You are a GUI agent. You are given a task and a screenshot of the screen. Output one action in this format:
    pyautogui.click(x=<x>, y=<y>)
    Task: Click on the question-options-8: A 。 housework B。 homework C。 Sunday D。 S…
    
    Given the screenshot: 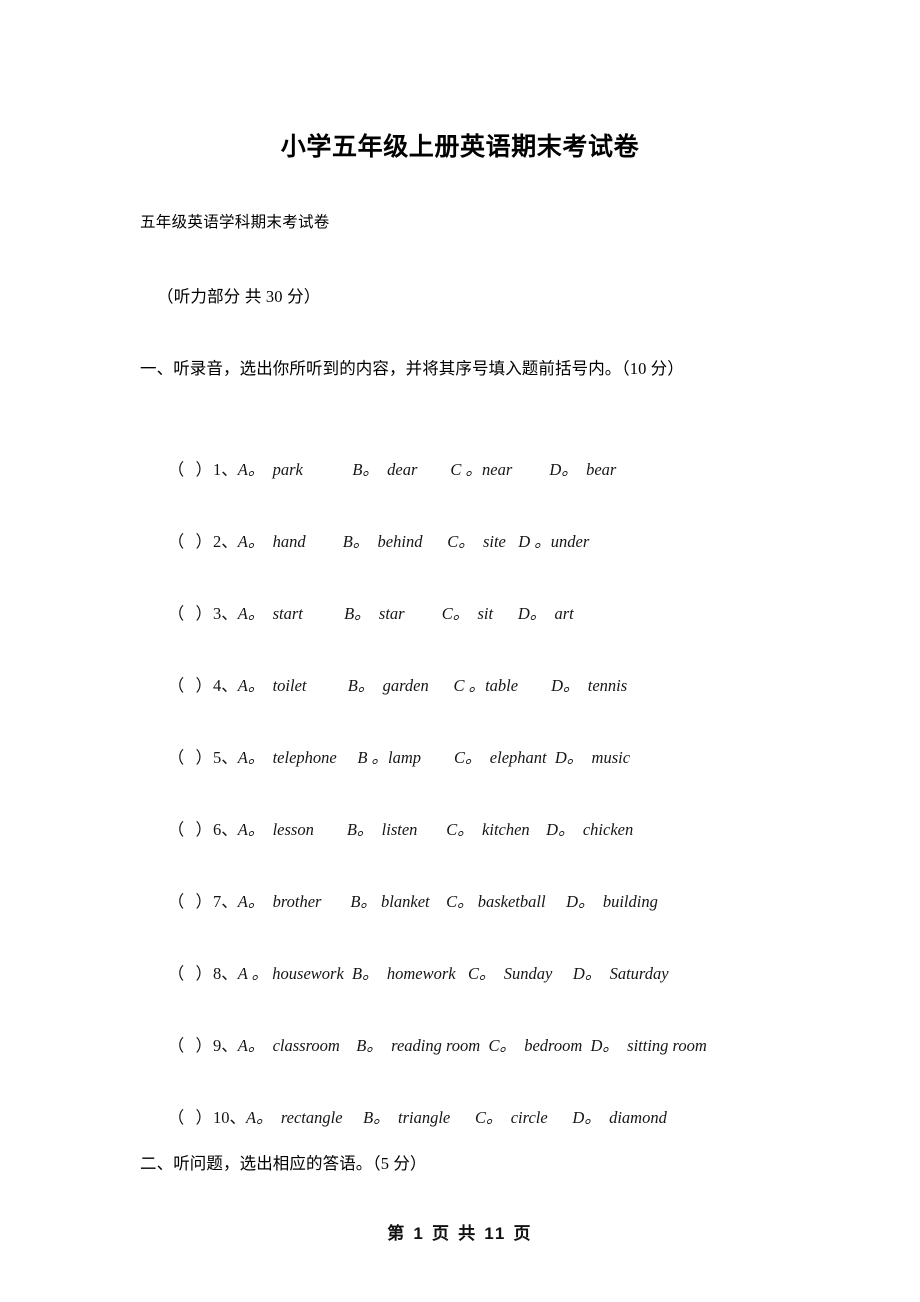 What is the action you would take?
    pyautogui.click(x=453, y=973)
    